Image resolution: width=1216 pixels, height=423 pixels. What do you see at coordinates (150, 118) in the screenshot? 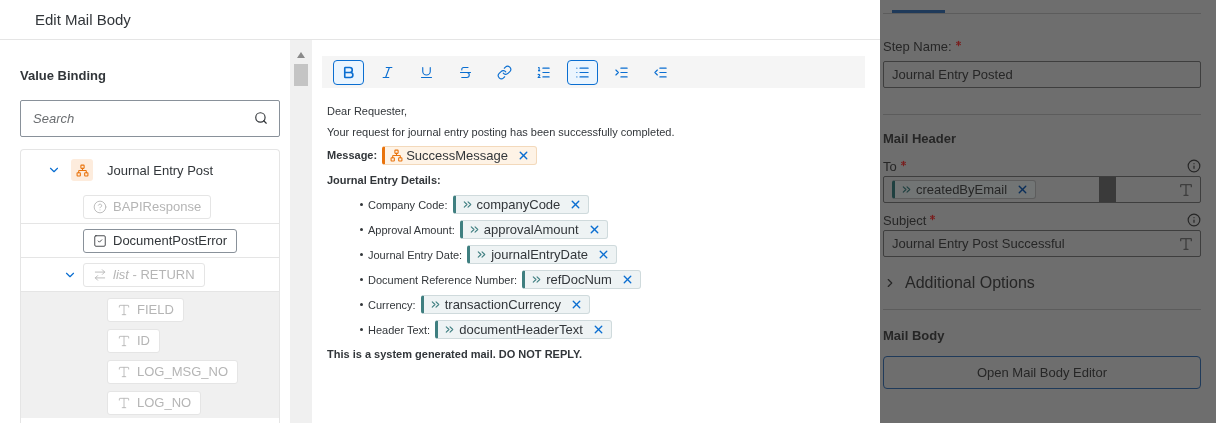
I see `search-field: Search` at bounding box center [150, 118].